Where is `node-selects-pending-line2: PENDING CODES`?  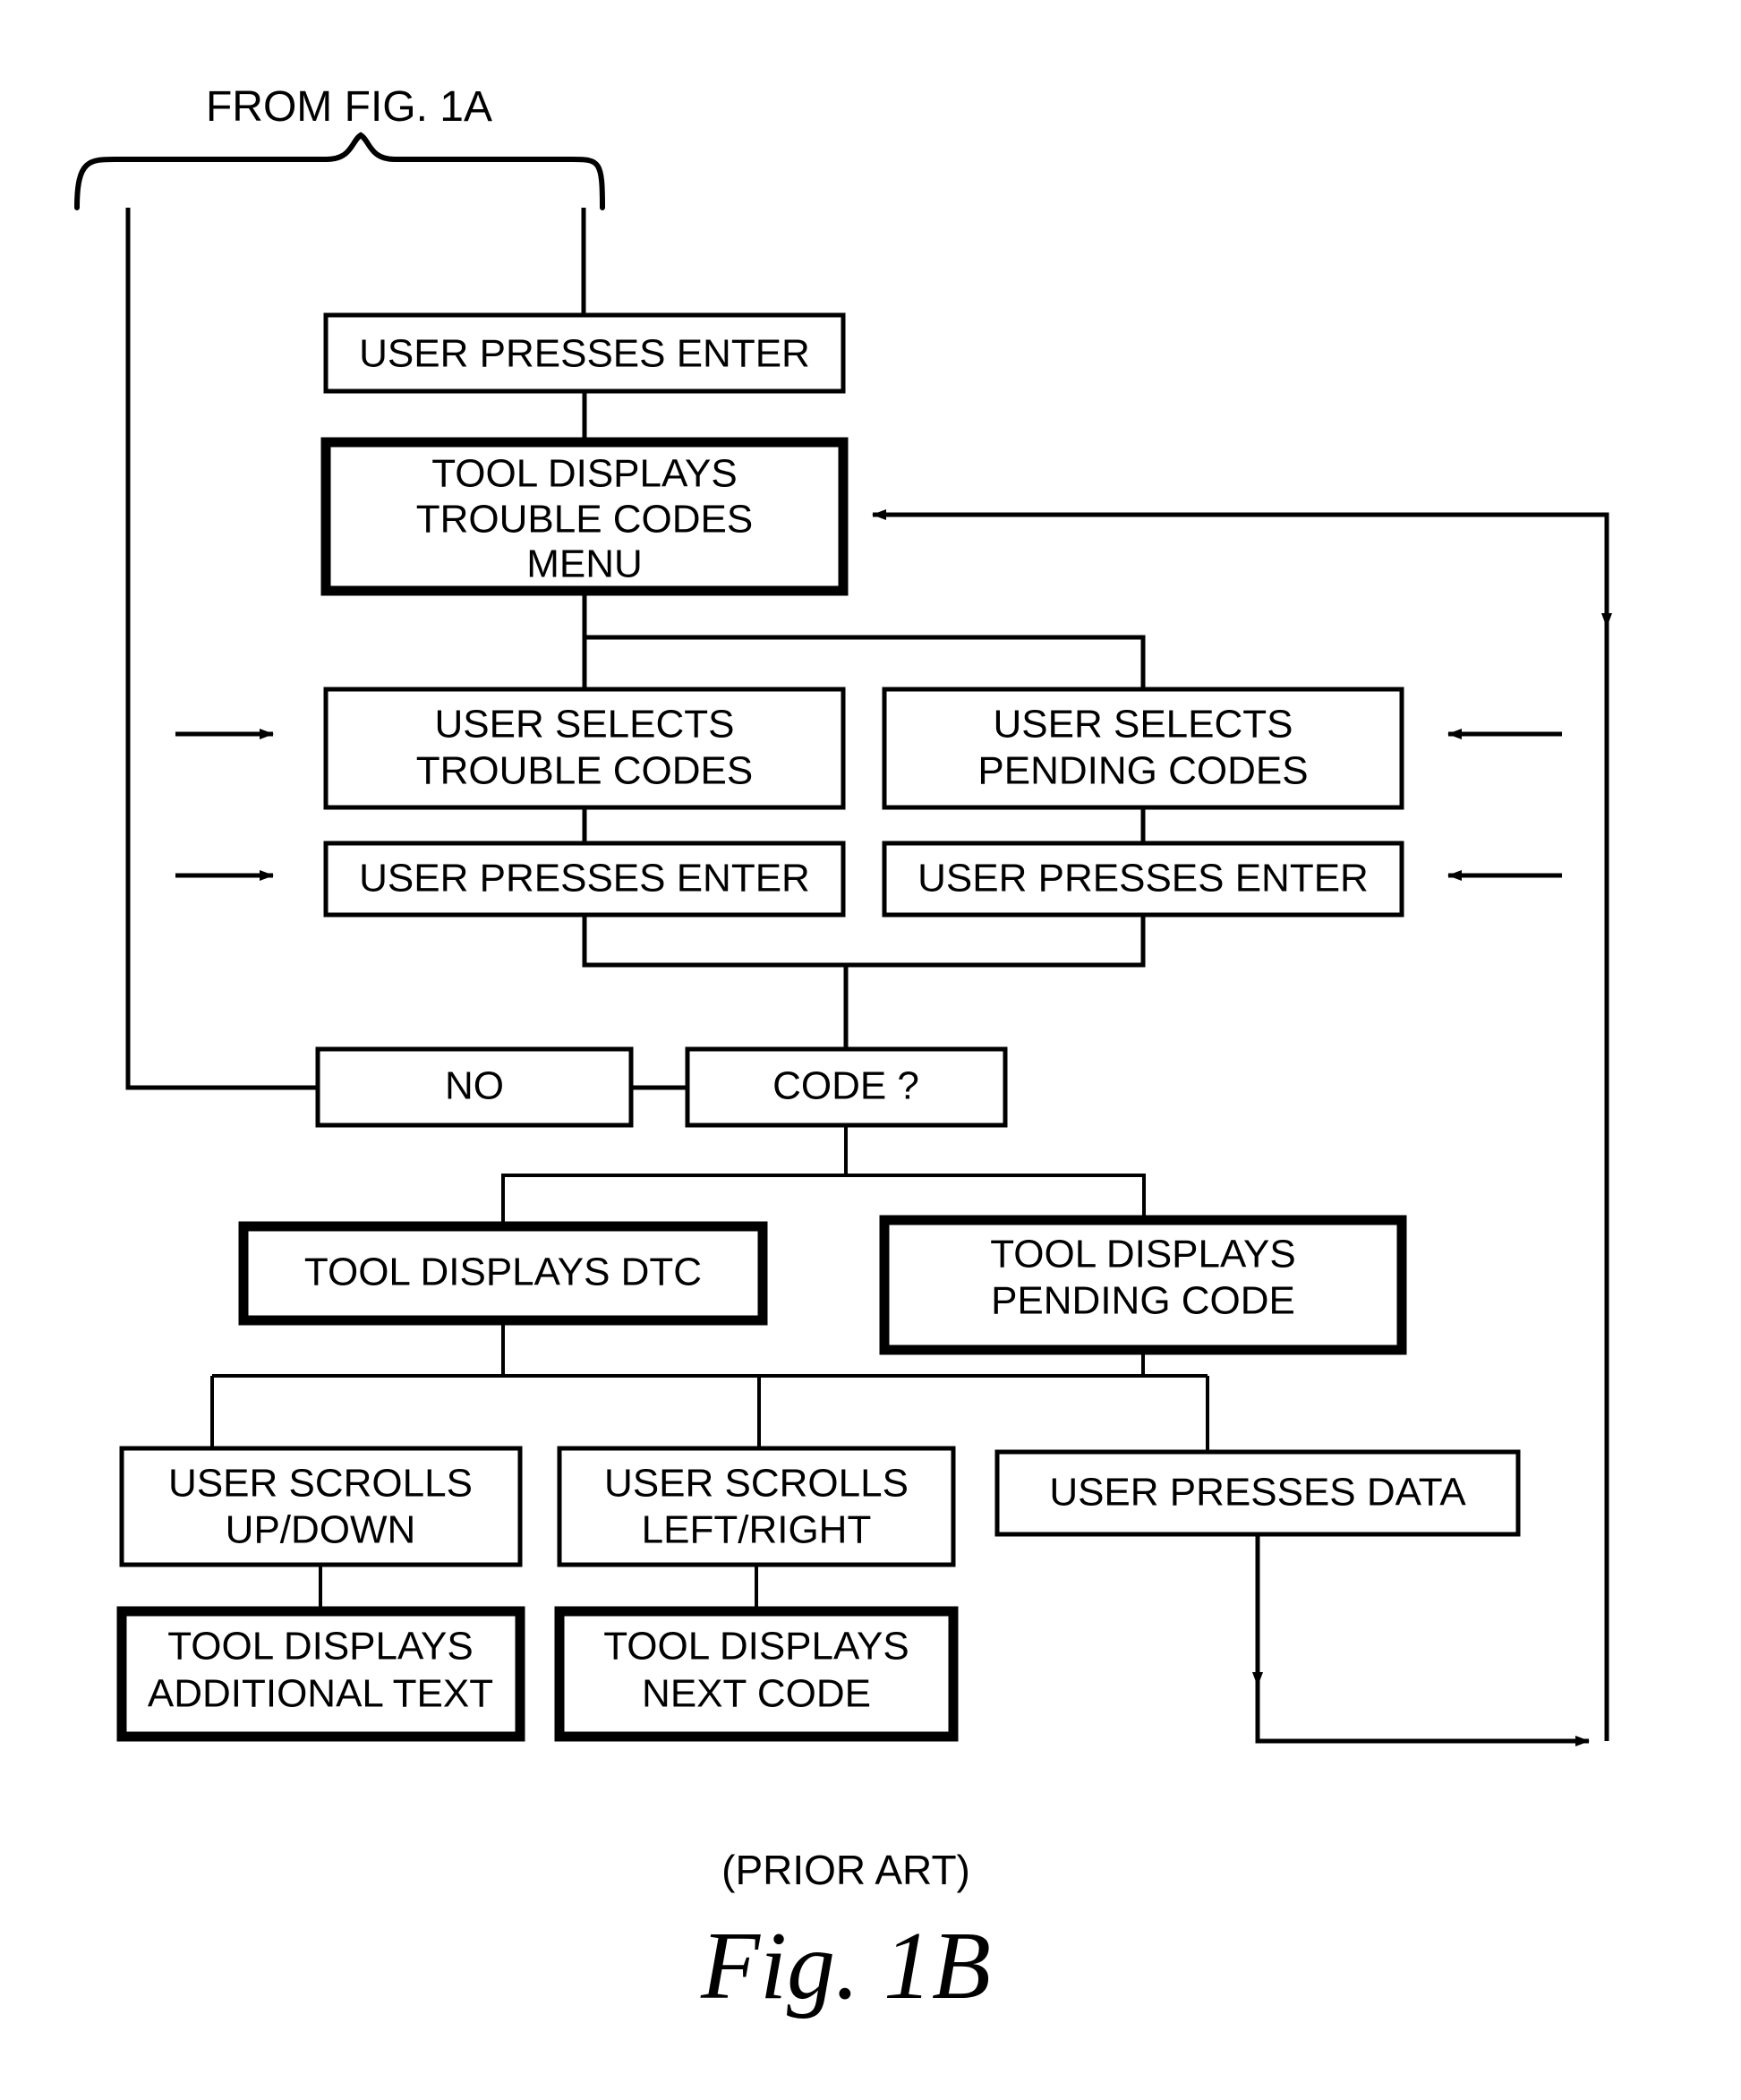 node-selects-pending-line2: PENDING CODES is located at coordinates (1142, 771).